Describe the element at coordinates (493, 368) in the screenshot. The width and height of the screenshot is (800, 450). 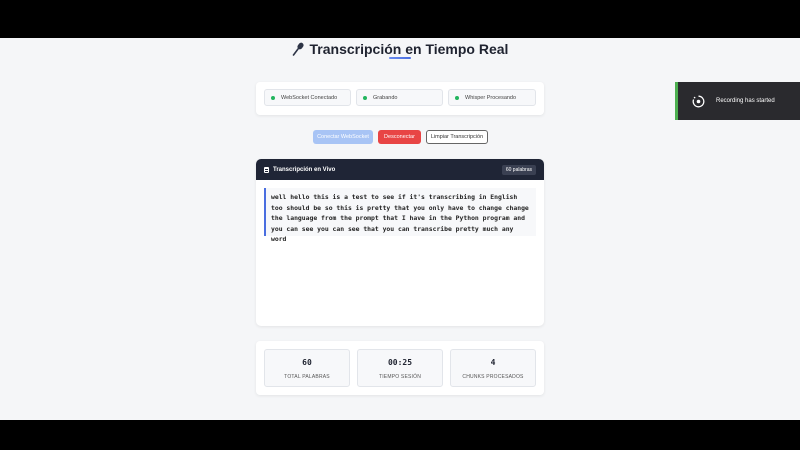
I see `stat-chunks-processed: 4 CHUNKS PROCESADOS` at that location.